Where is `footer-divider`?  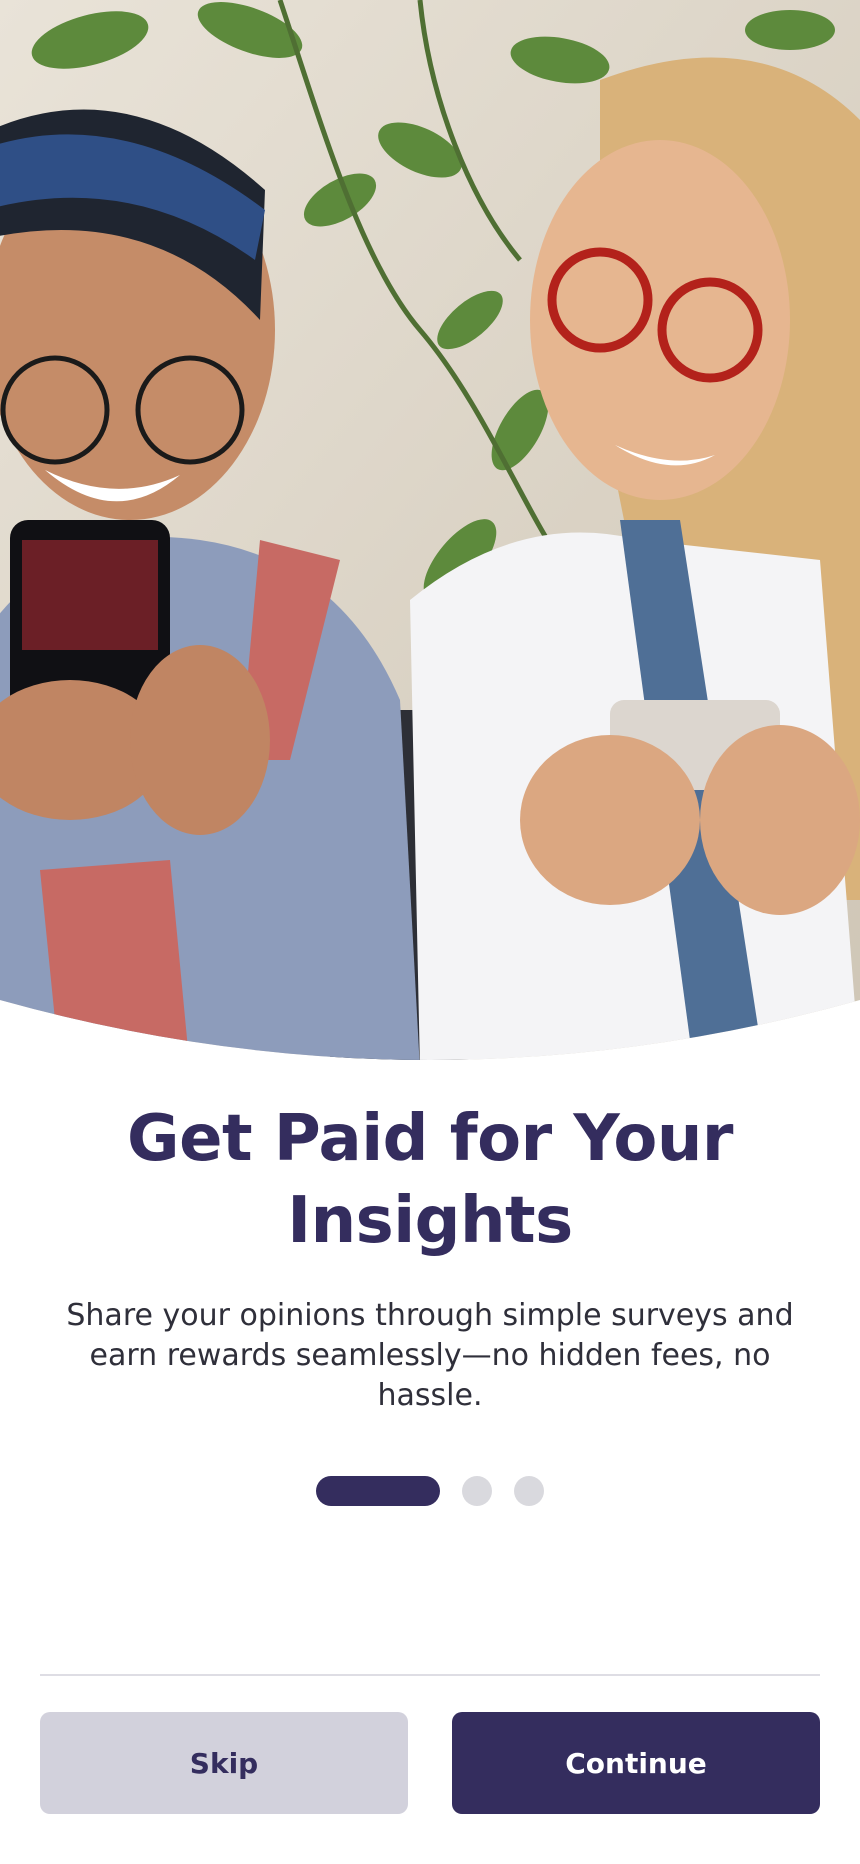
footer-divider is located at coordinates (430, 1675).